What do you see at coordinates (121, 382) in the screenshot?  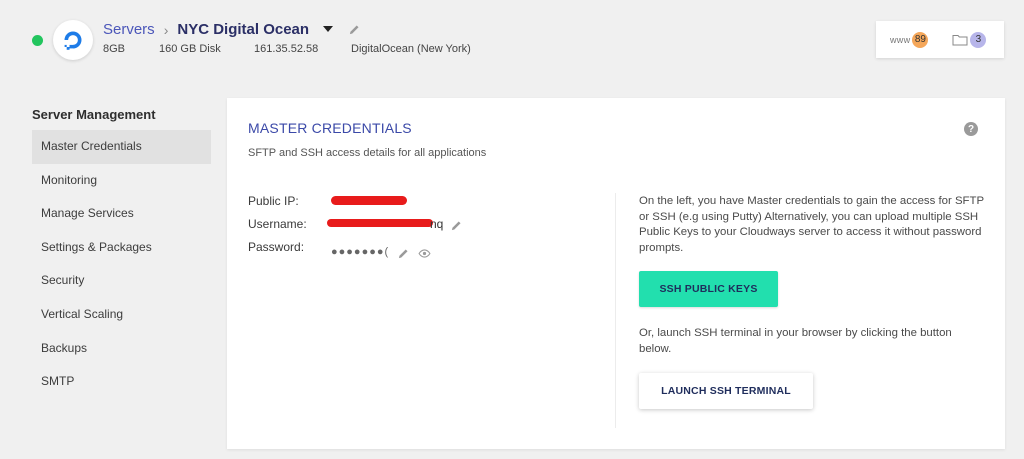 I see `sidebar-item-smtp: SMTP` at bounding box center [121, 382].